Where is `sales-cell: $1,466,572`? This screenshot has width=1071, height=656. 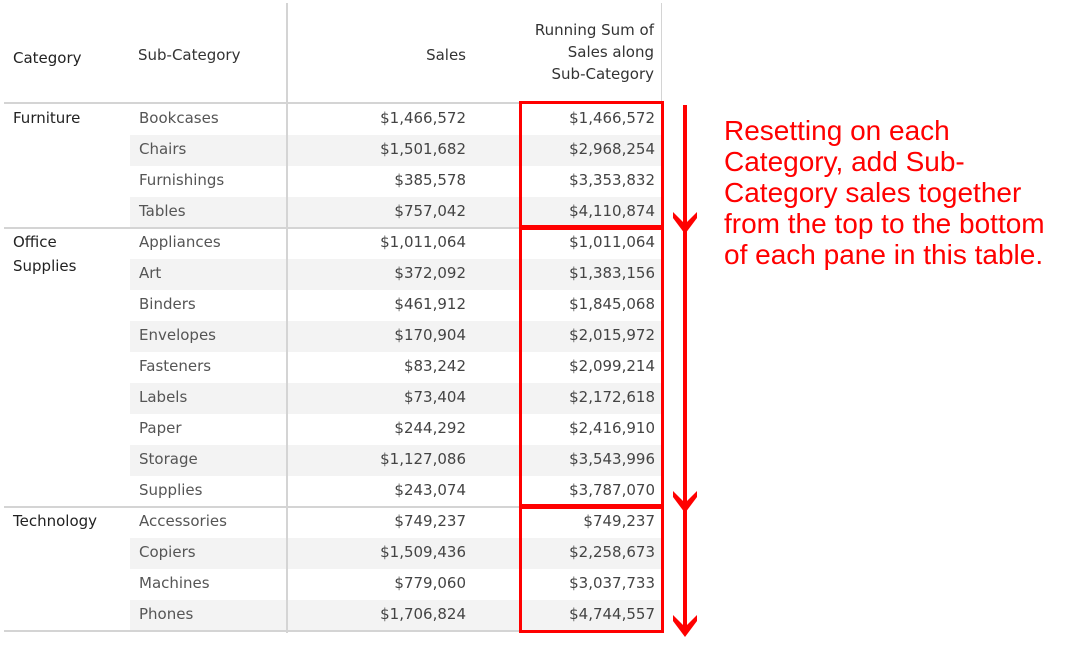 sales-cell: $1,466,572 is located at coordinates (376, 118).